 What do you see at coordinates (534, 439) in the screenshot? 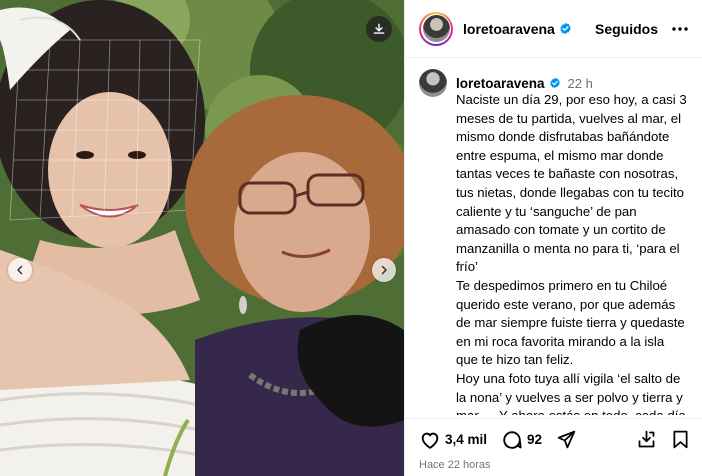
I see `comments-count: 92` at bounding box center [534, 439].